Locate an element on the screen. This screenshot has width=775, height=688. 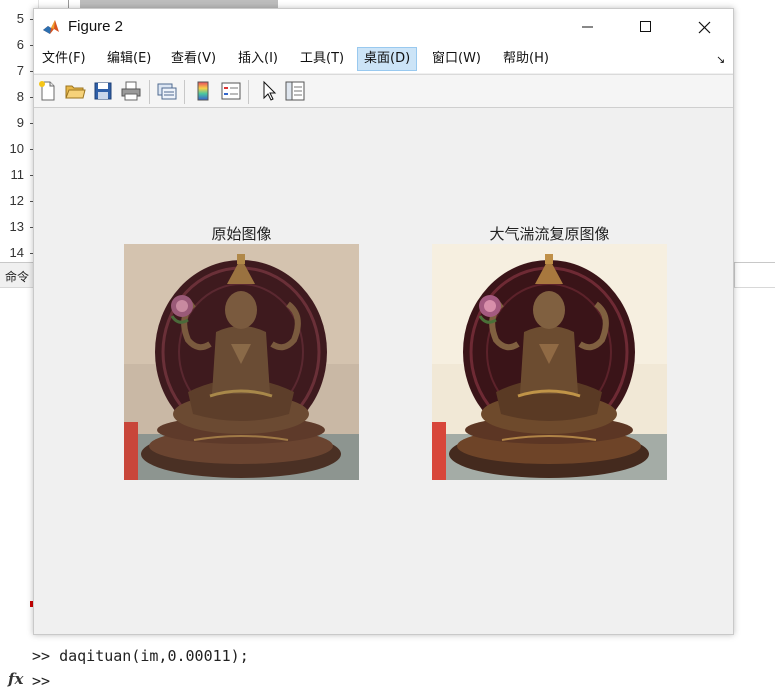
line-number: 6 is located at coordinates (20, 44).